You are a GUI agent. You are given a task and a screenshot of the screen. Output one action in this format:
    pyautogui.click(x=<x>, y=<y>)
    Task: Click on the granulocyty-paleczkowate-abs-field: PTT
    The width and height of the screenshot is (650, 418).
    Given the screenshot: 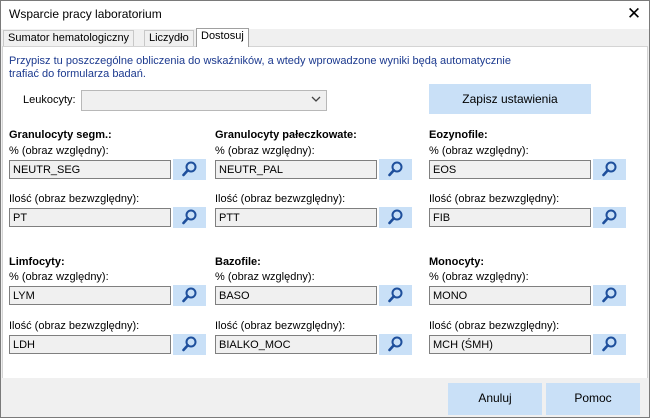 What is the action you would take?
    pyautogui.click(x=296, y=217)
    